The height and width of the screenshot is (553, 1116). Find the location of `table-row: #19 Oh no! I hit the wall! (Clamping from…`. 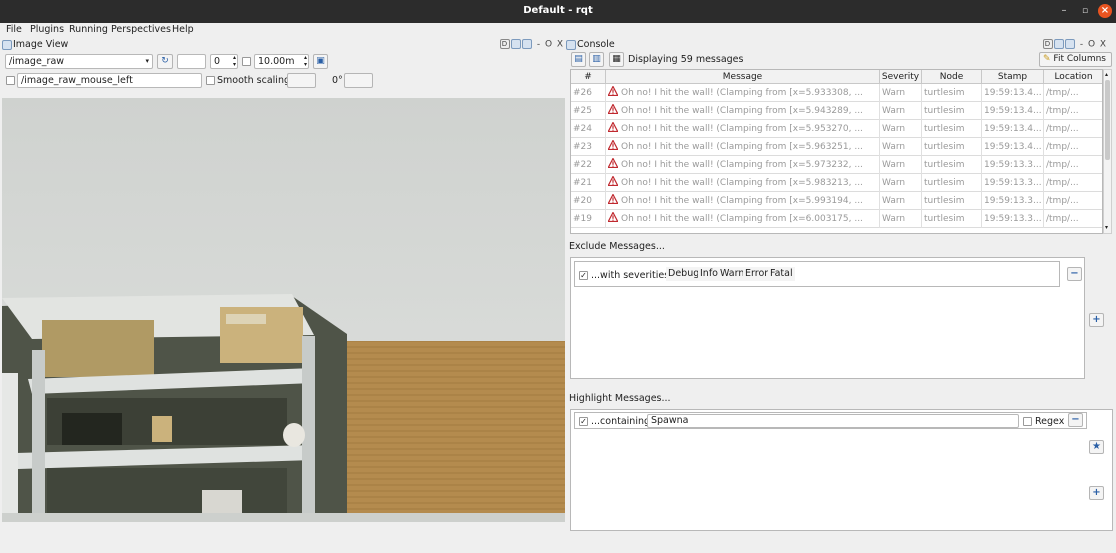

table-row: #19 Oh no! I hit the wall! (Clamping from… is located at coordinates (836, 219).